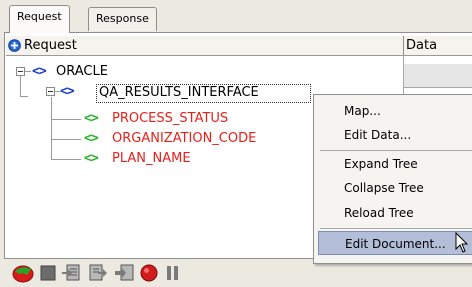 Image resolution: width=472 pixels, height=287 pixels. I want to click on tree-node-organization-code: ORGANIZATION_CODE, so click(184, 139).